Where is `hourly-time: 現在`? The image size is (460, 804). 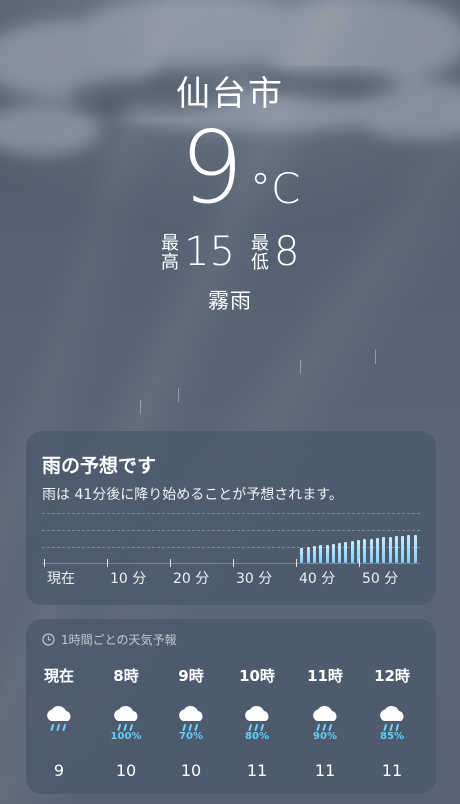
hourly-time: 現在 is located at coordinates (58, 676).